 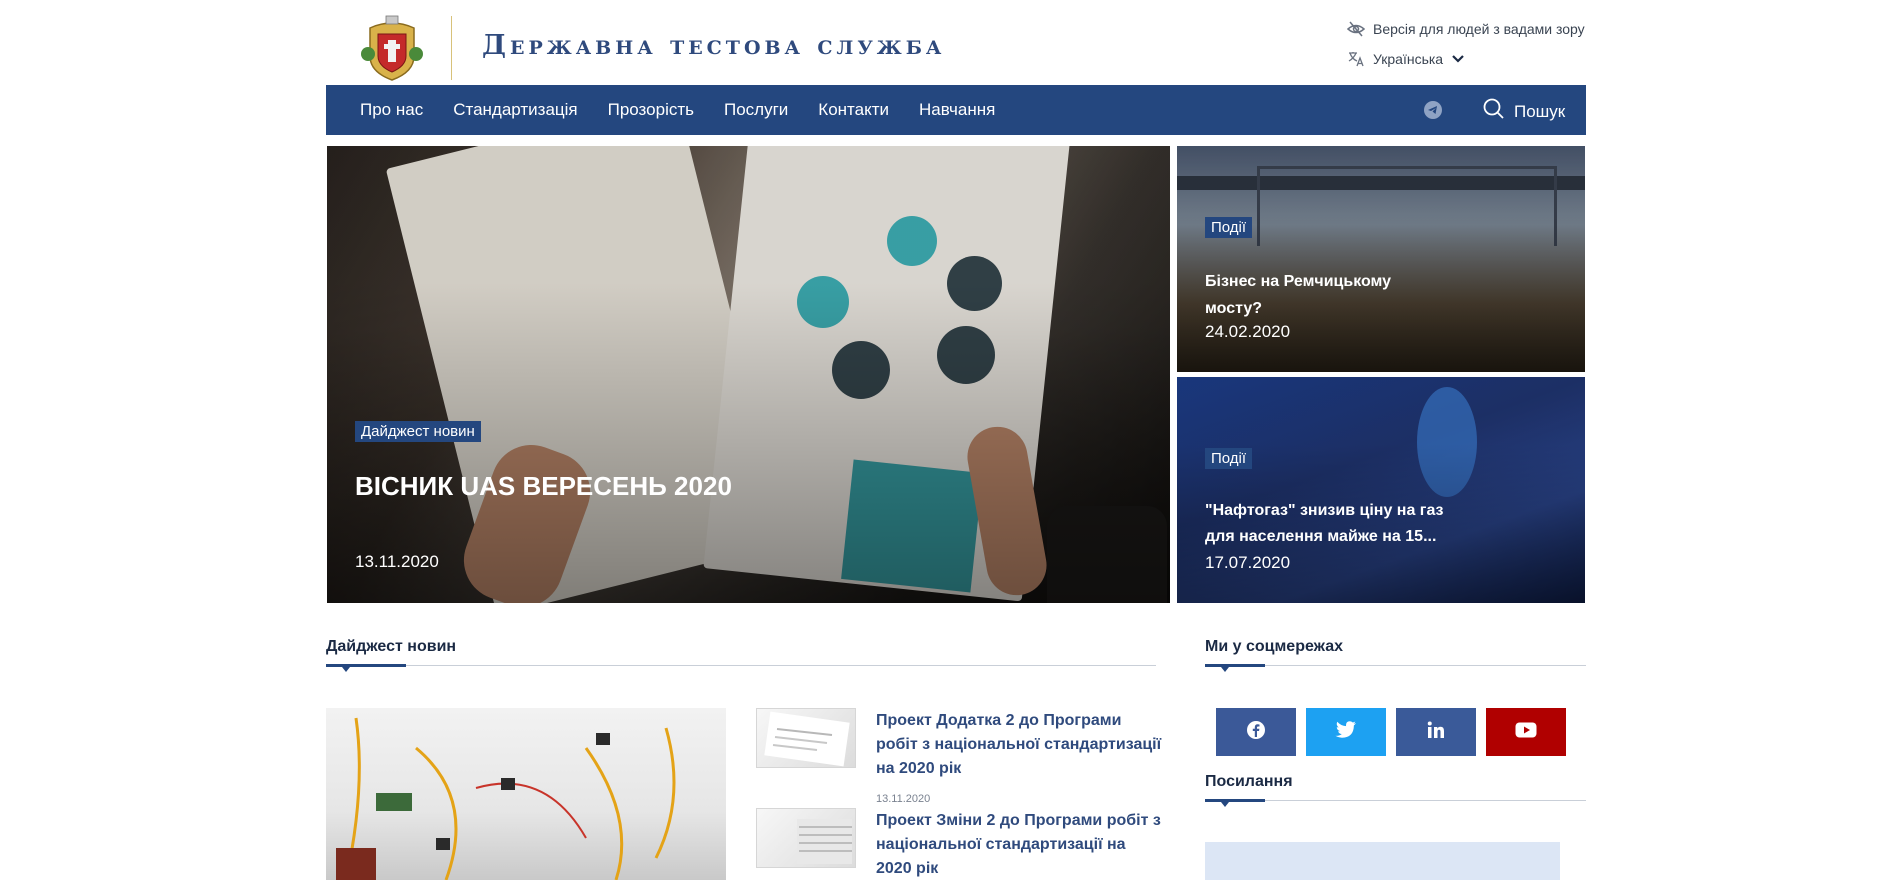 I want to click on hero-side-2-tag: Події, so click(x=1229, y=458).